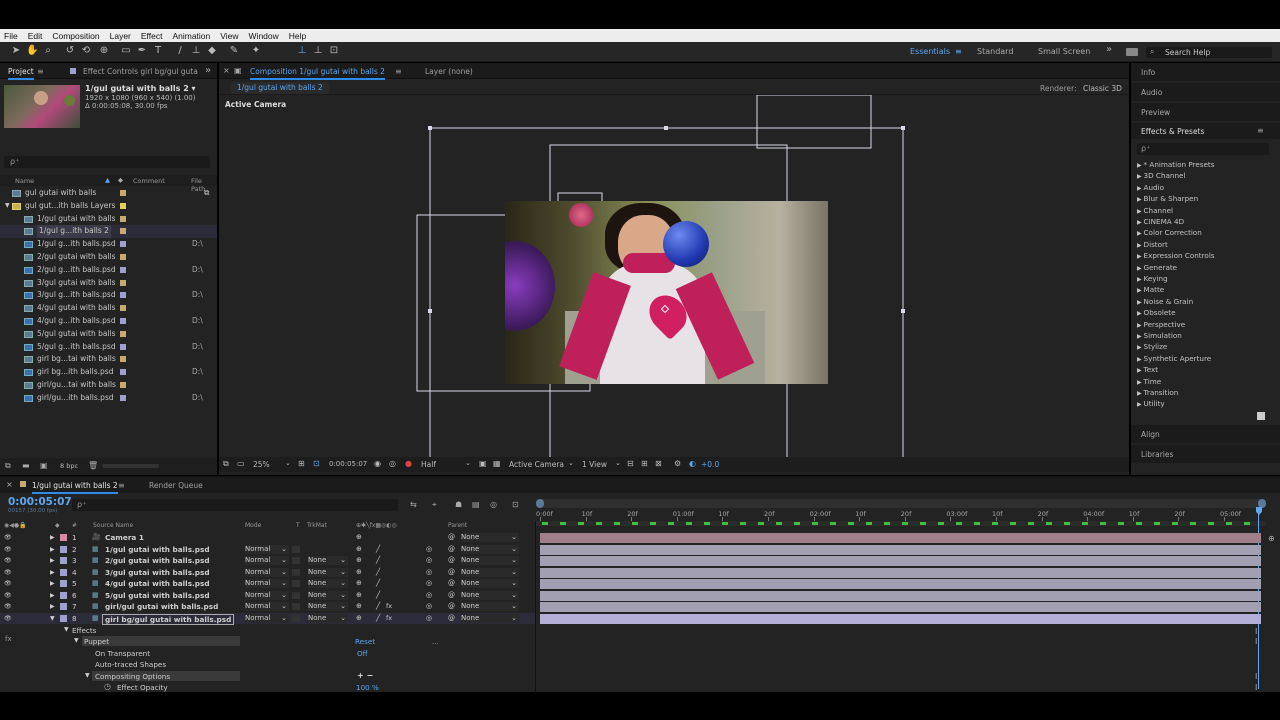 This screenshot has width=1280, height=720. I want to click on layer-name: 2/gul gutai with balls.psd, so click(157, 561).